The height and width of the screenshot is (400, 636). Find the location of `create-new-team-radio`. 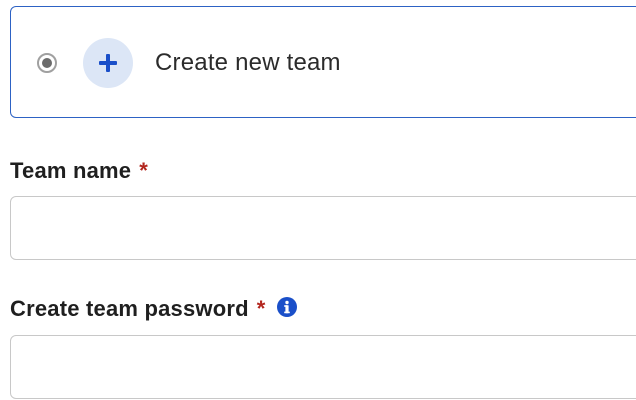

create-new-team-radio is located at coordinates (47, 63).